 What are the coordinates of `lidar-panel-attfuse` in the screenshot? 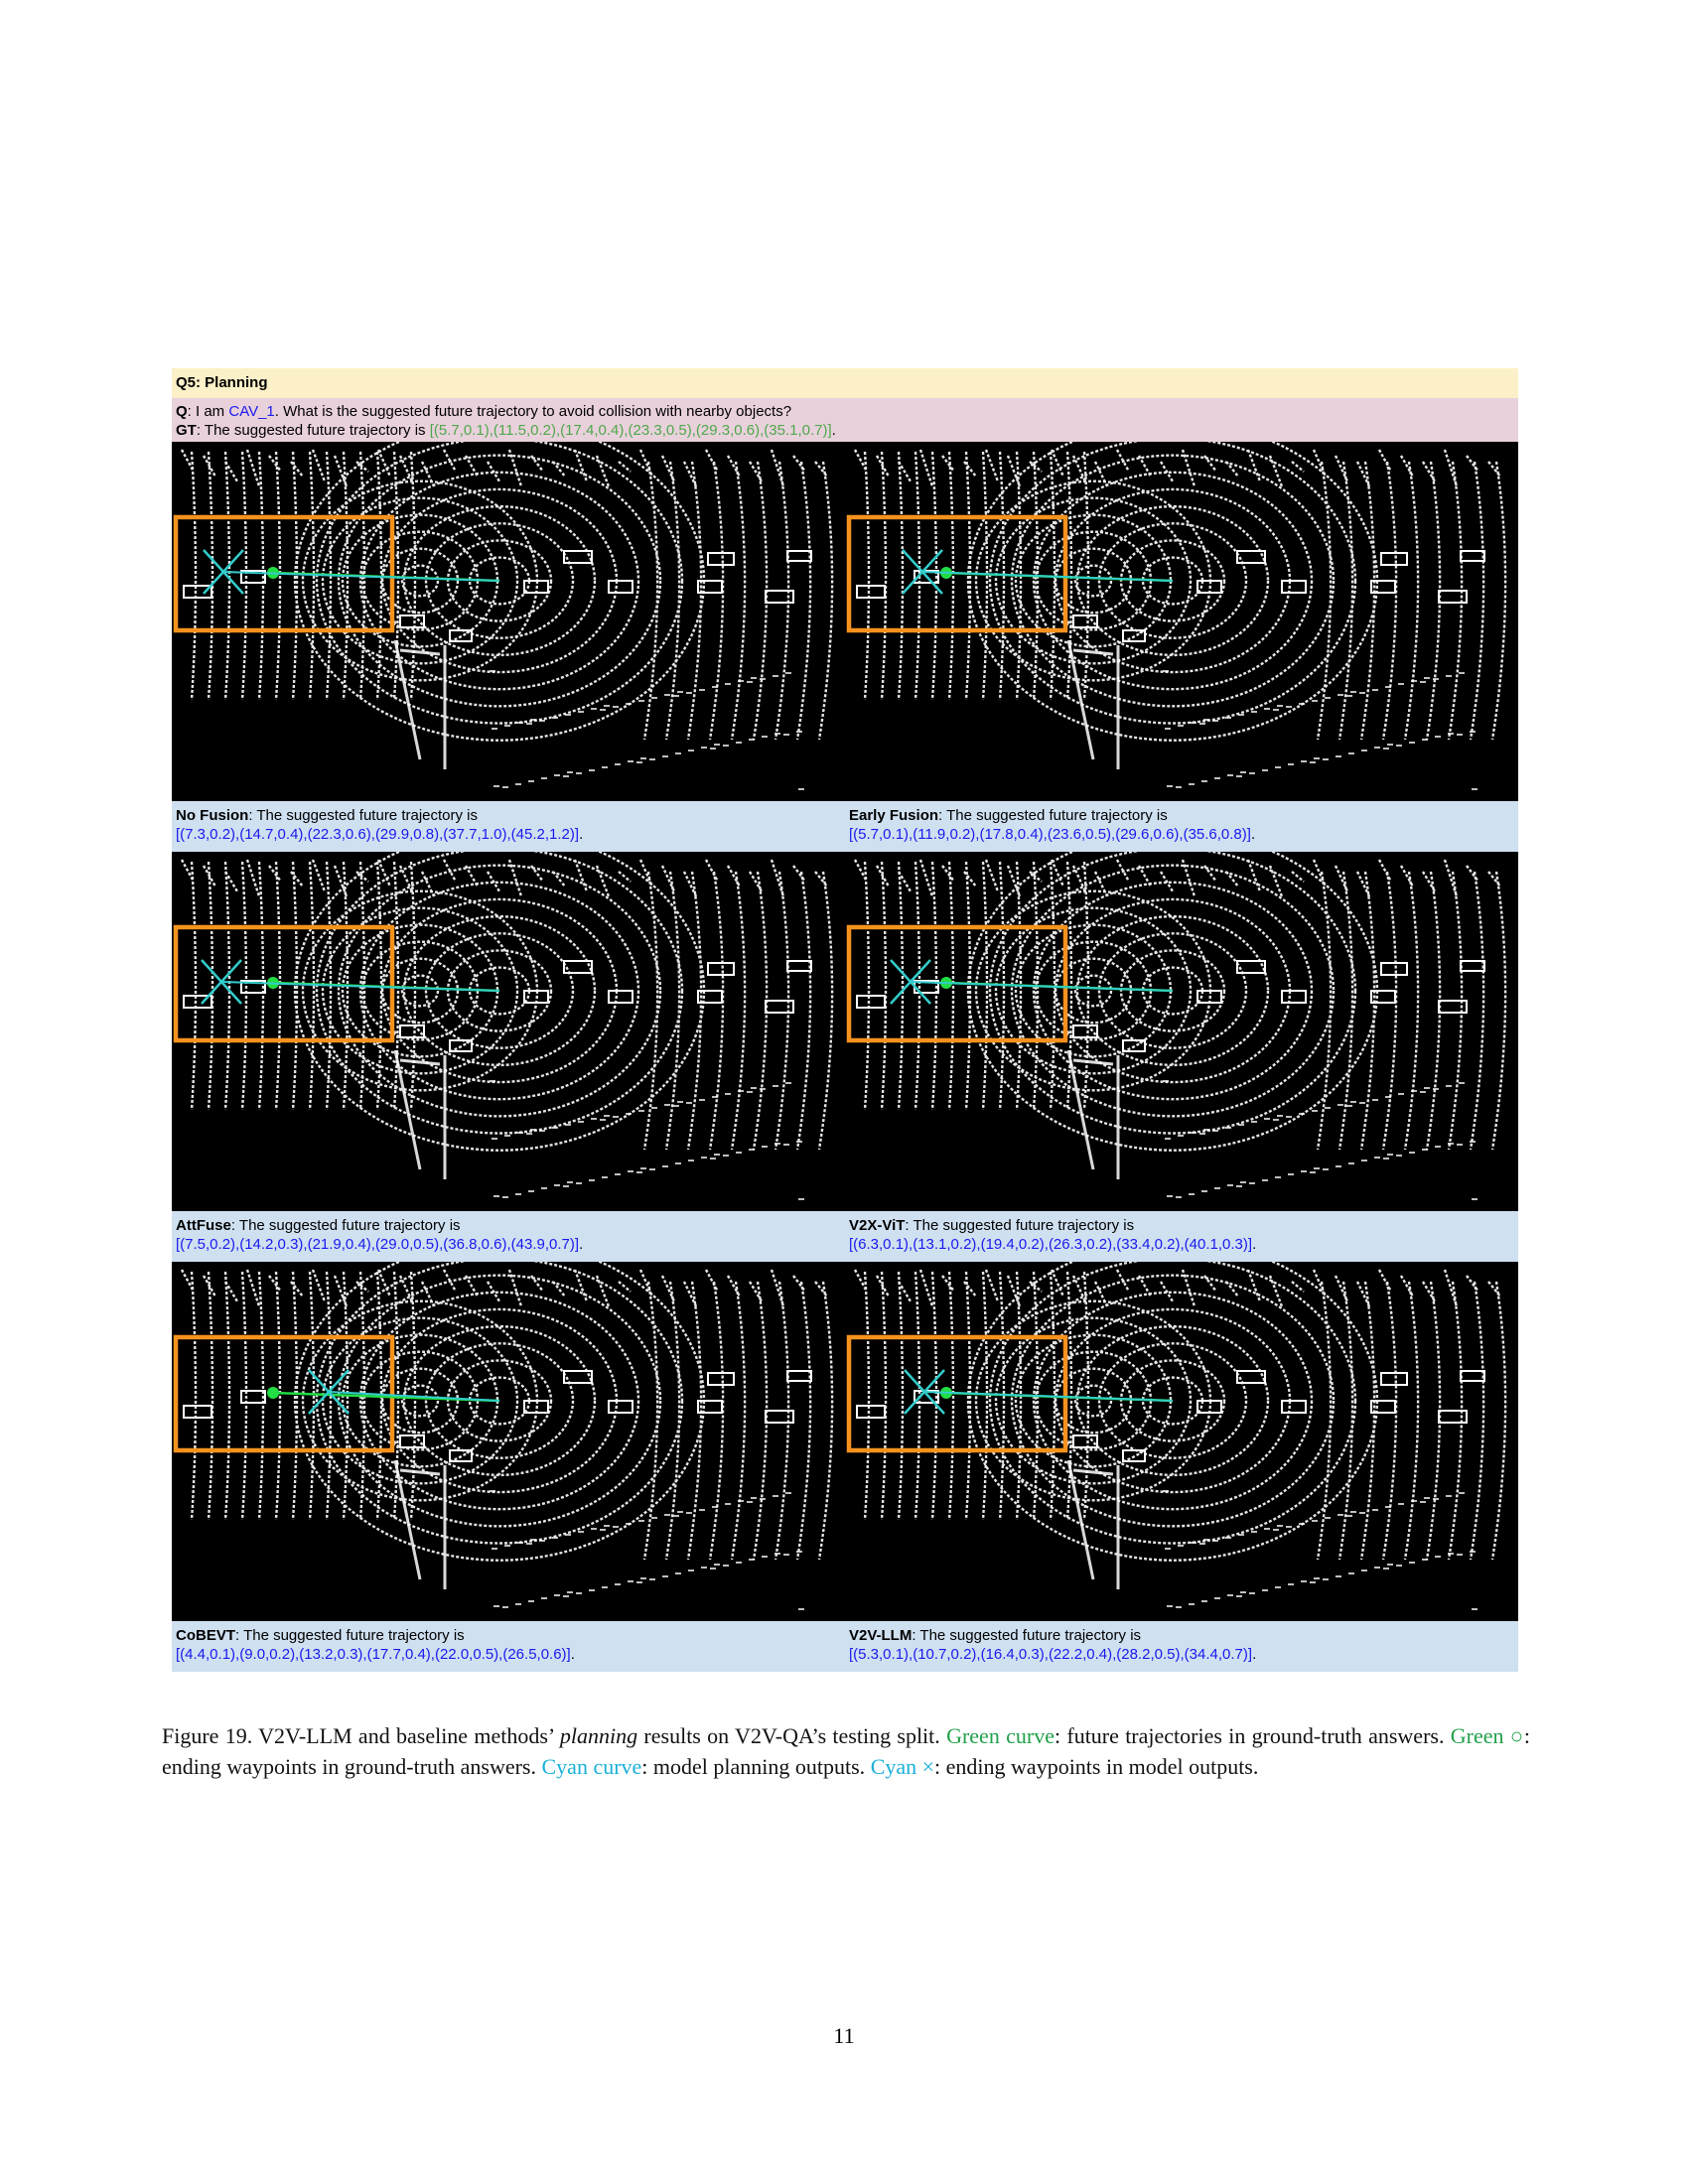 It's located at (508, 1031).